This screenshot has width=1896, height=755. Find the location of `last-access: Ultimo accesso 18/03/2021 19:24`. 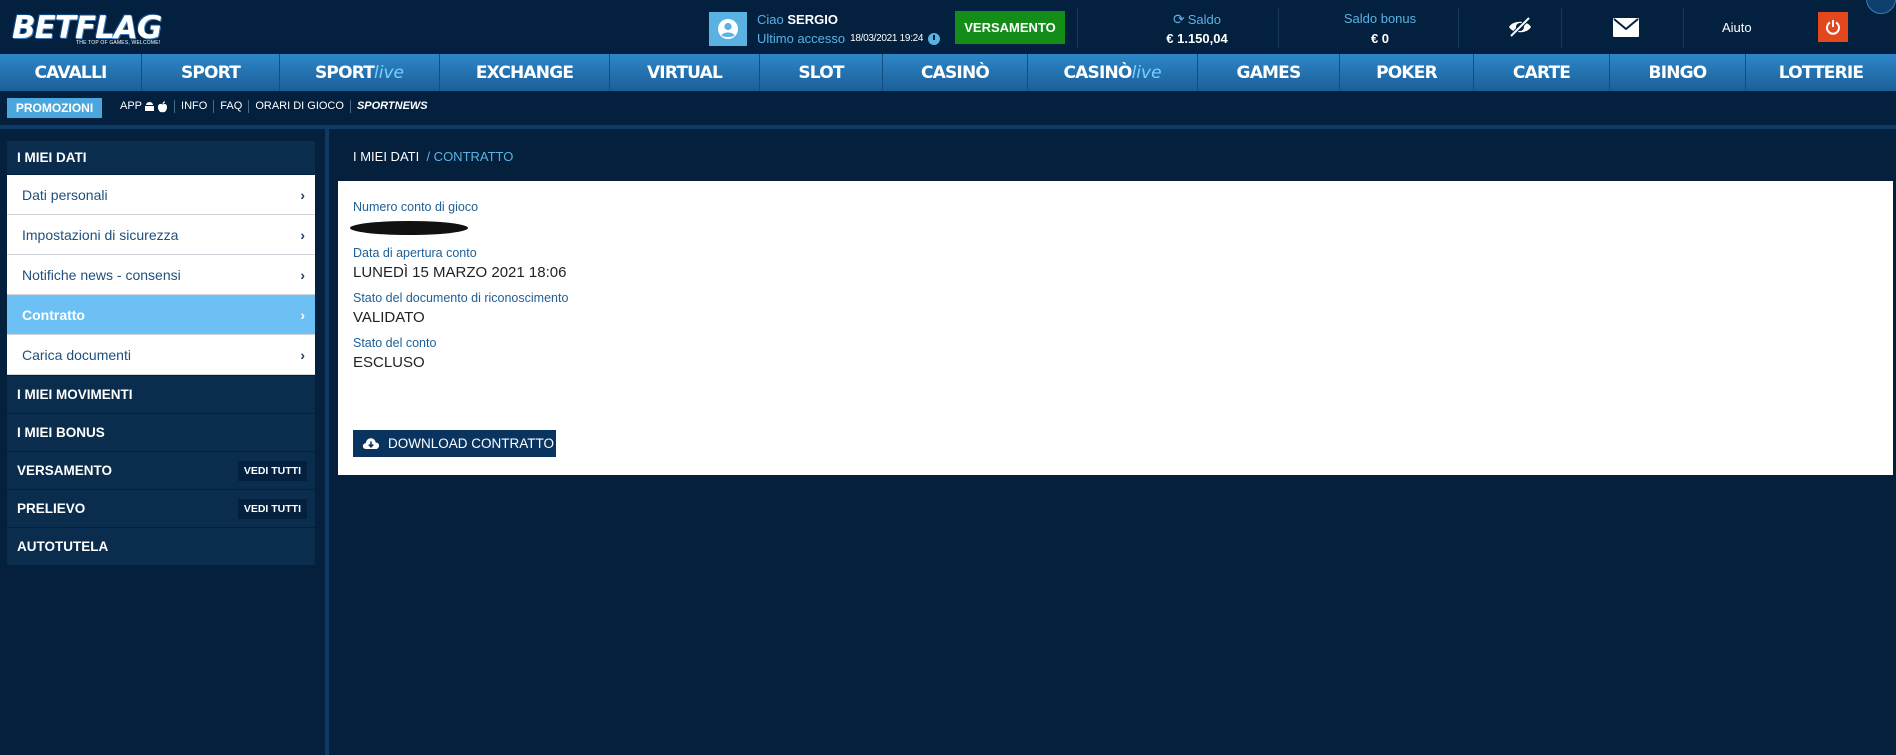

last-access: Ultimo accesso 18/03/2021 19:24 is located at coordinates (849, 38).